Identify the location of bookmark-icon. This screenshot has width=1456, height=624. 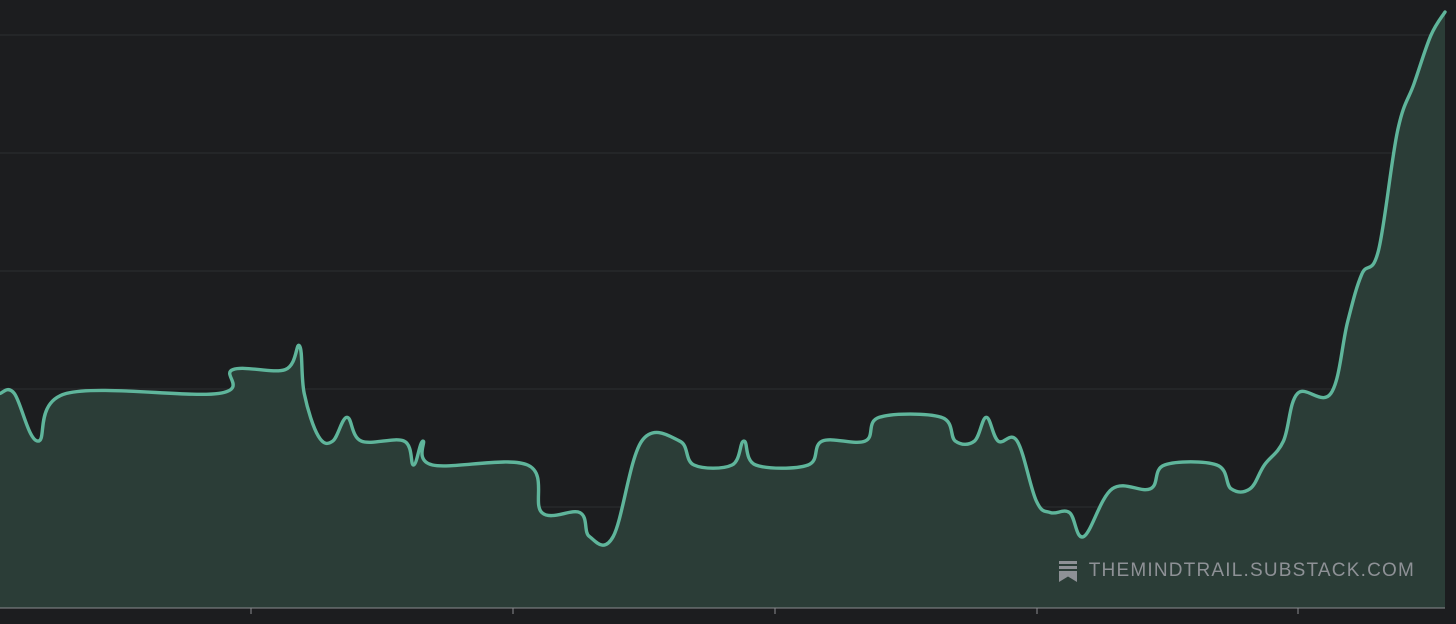
(1067, 571).